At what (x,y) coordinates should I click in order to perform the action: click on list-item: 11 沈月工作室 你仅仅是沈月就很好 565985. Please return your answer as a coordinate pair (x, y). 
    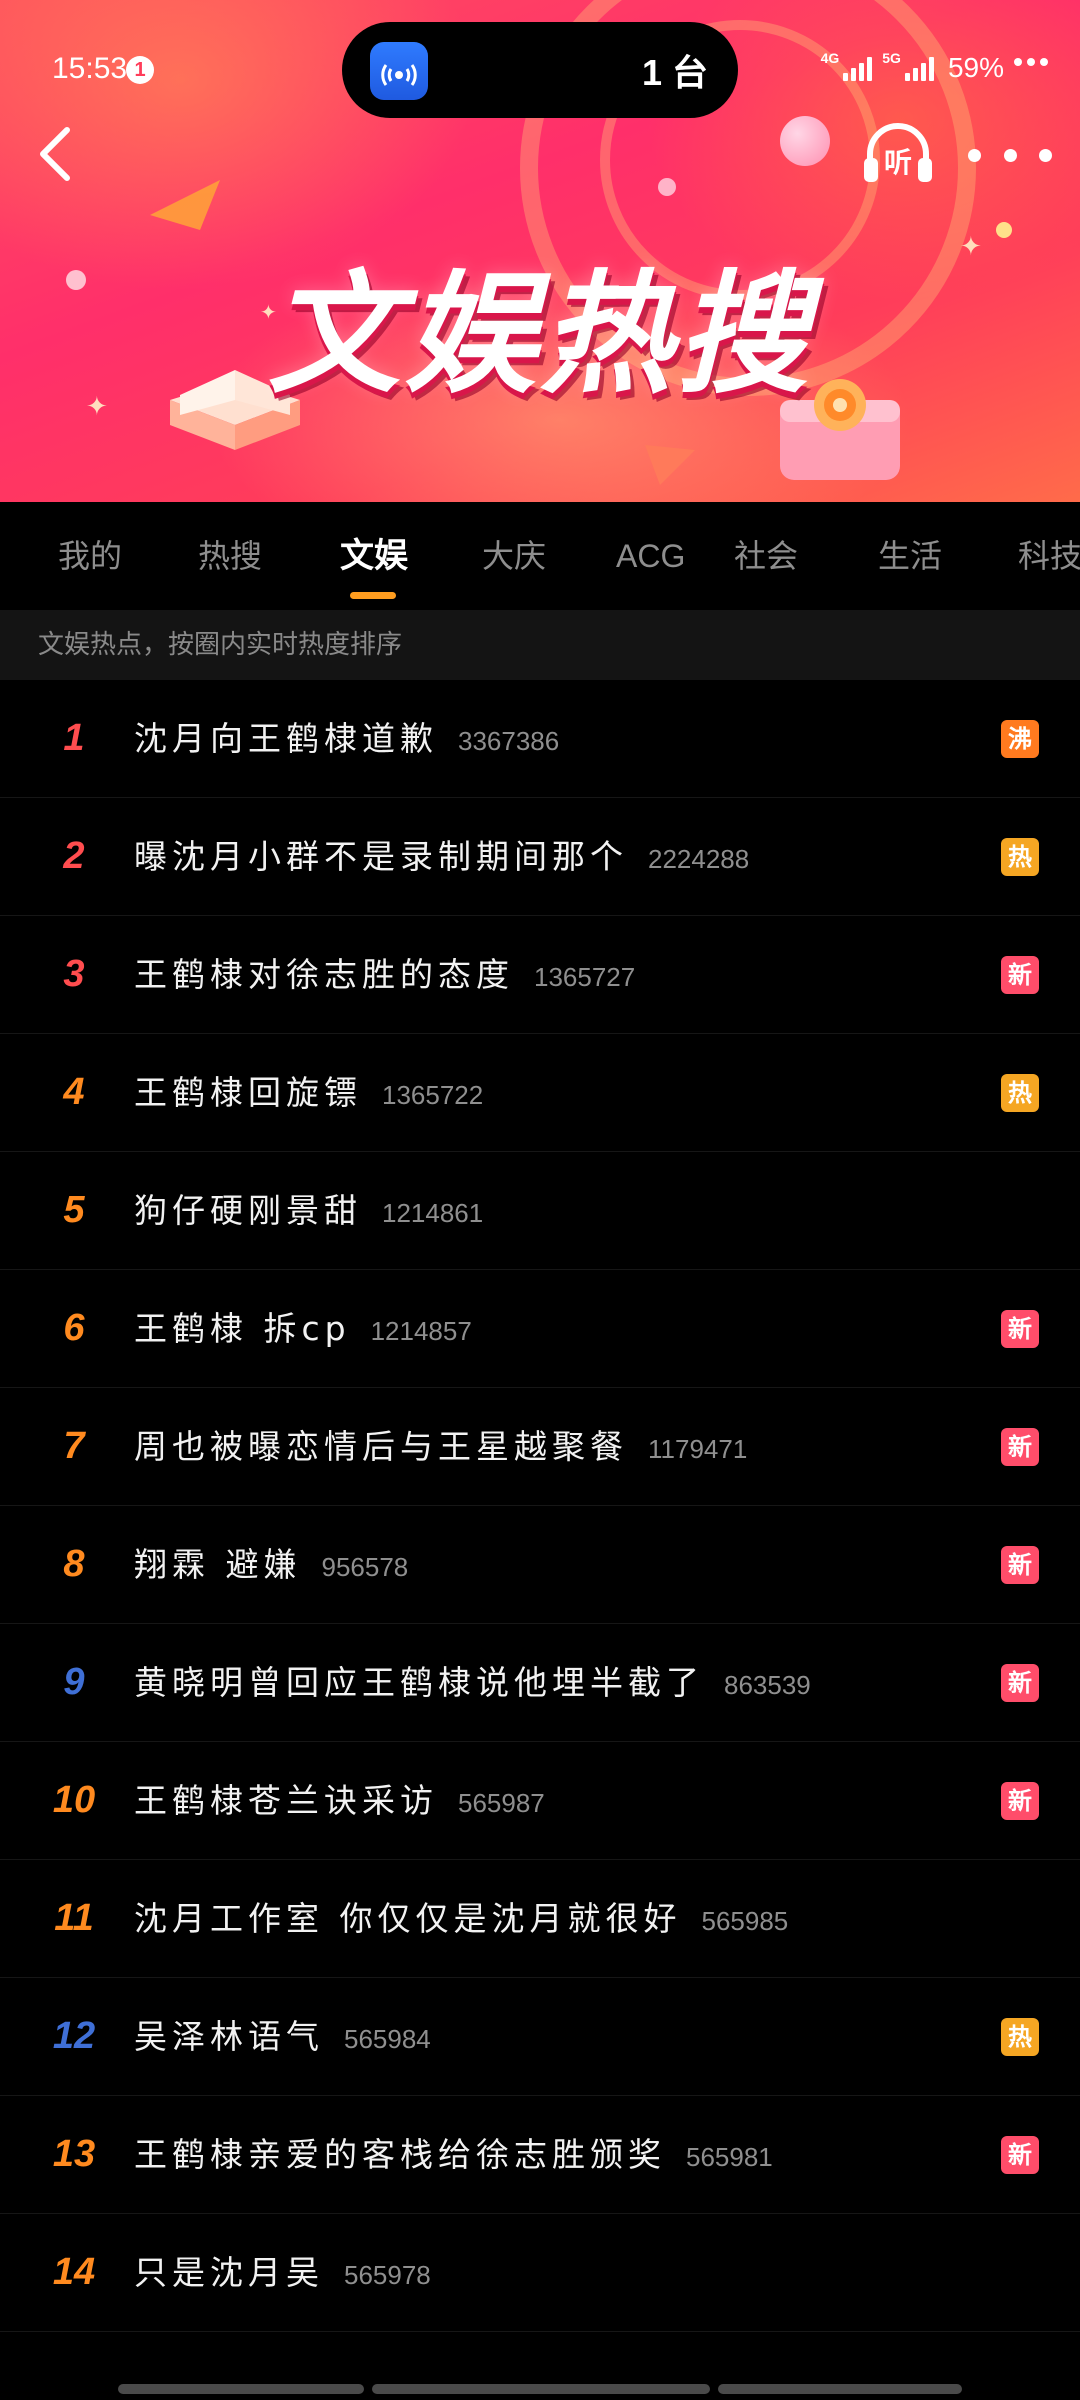
    Looking at the image, I should click on (540, 1919).